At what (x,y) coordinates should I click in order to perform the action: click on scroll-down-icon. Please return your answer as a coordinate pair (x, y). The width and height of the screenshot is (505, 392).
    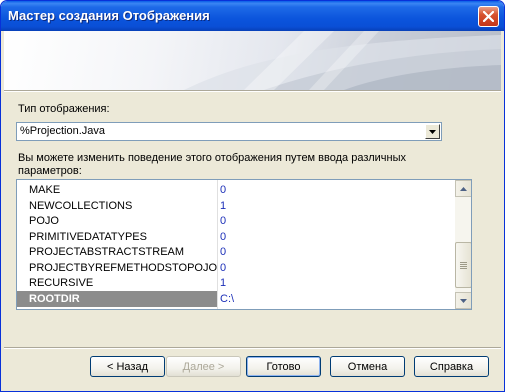
    Looking at the image, I should click on (463, 300).